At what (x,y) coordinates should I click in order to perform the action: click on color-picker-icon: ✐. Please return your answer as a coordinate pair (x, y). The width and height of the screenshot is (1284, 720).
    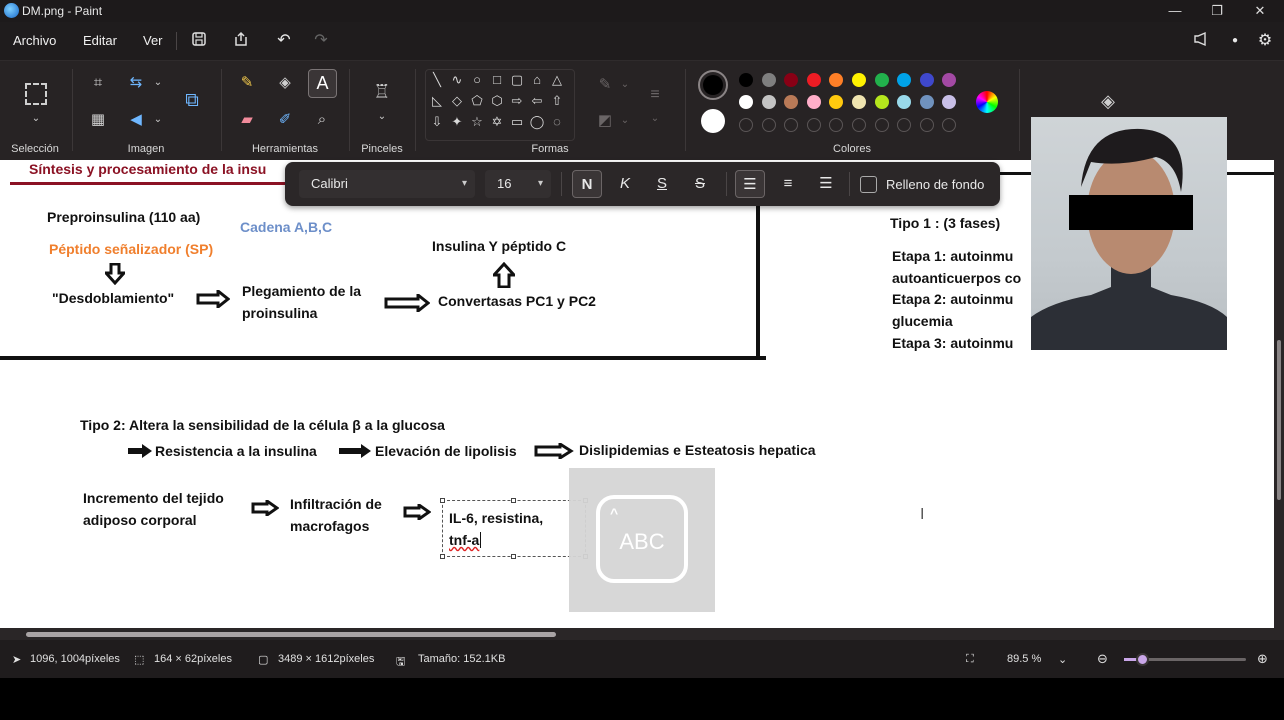
    Looking at the image, I should click on (285, 120).